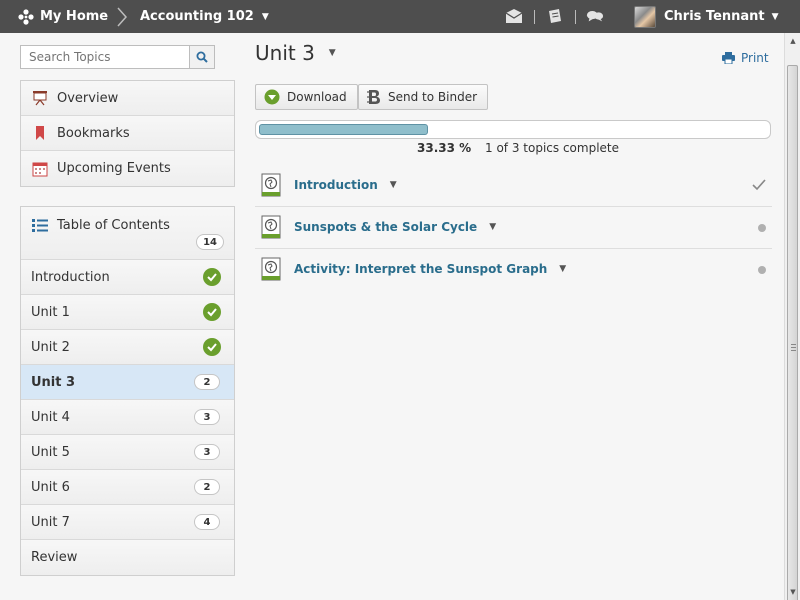 This screenshot has width=800, height=600. Describe the element at coordinates (513, 226) in the screenshot. I see `topic-row-sunspots: Sunspots & the Solar Cycle ▼` at that location.